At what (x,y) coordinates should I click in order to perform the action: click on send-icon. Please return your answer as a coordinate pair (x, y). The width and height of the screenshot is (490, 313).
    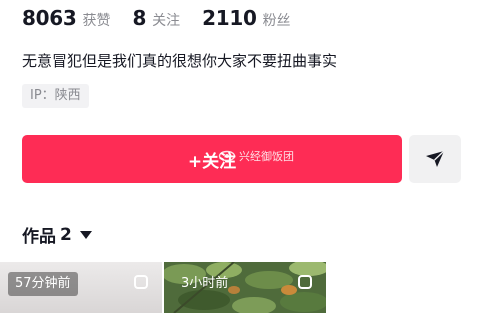
    Looking at the image, I should click on (435, 158).